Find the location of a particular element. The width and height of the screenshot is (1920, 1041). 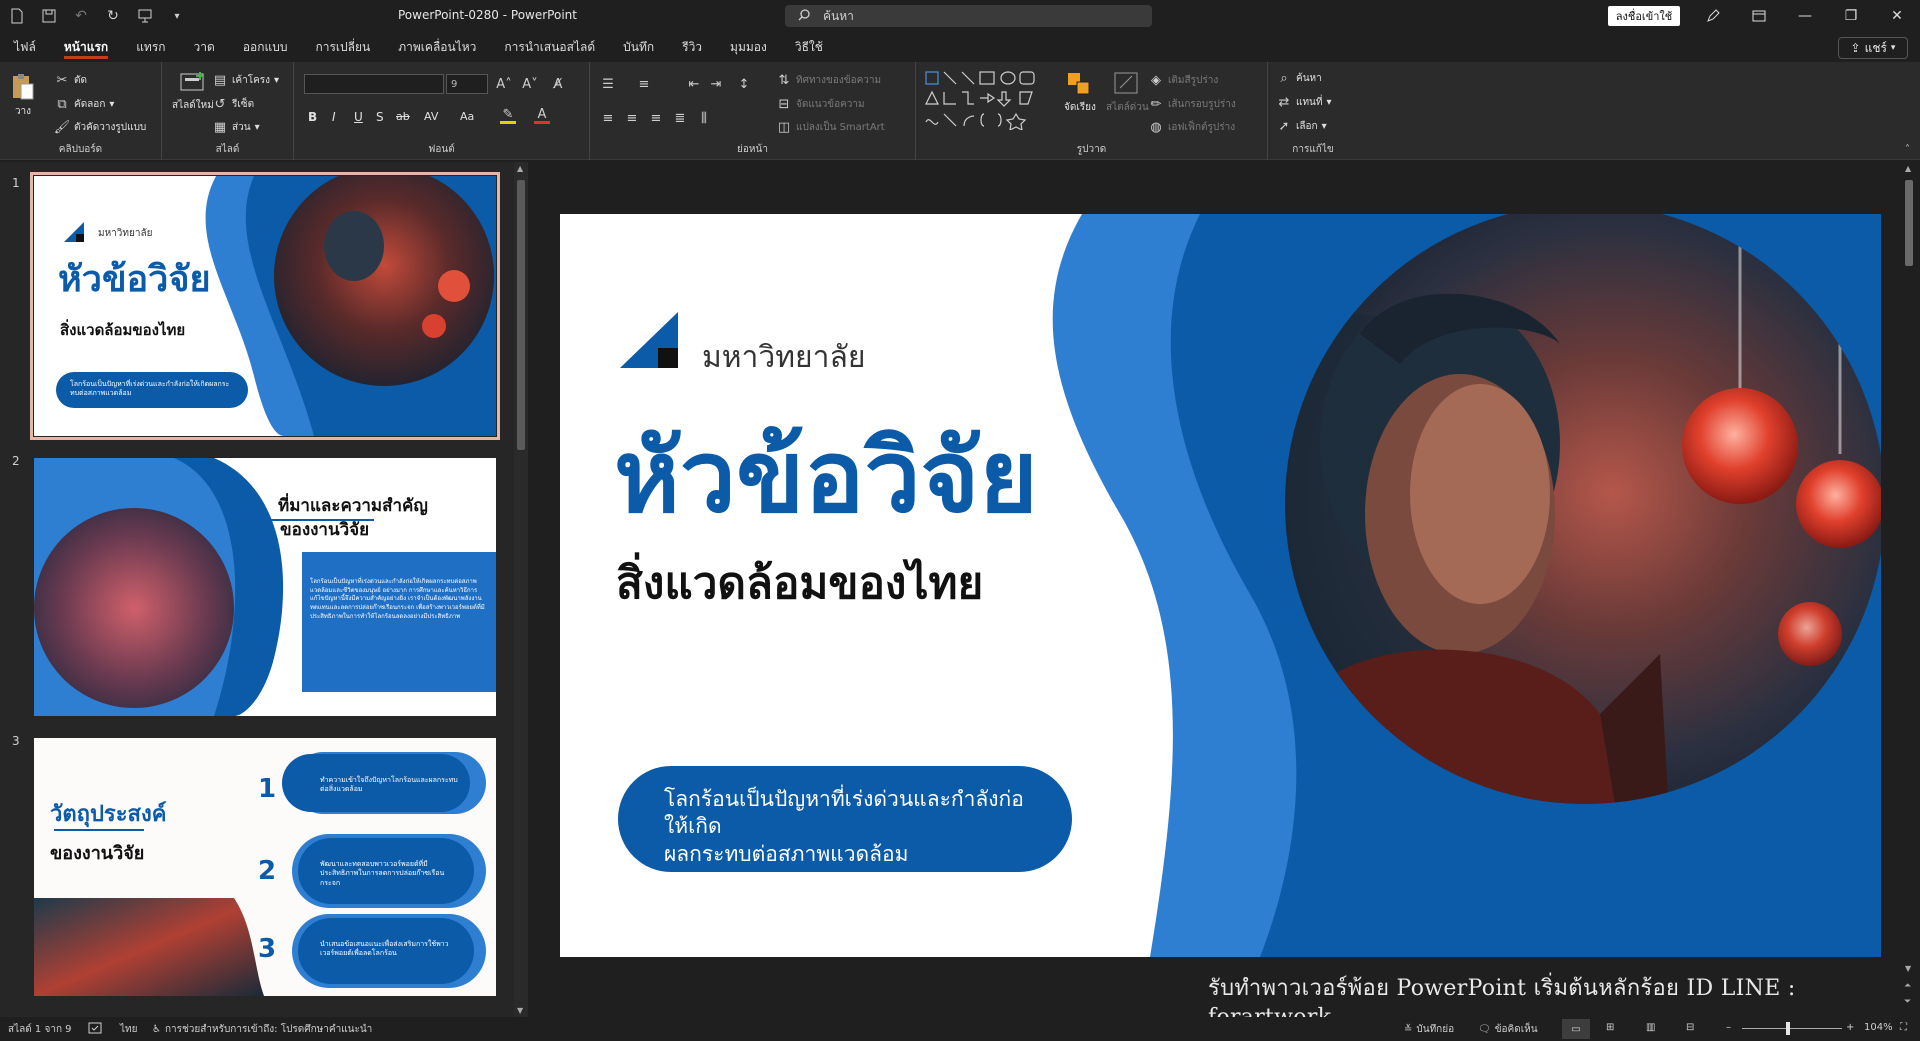

collapse-ribbon-icon: ˄ is located at coordinates (1907, 149).